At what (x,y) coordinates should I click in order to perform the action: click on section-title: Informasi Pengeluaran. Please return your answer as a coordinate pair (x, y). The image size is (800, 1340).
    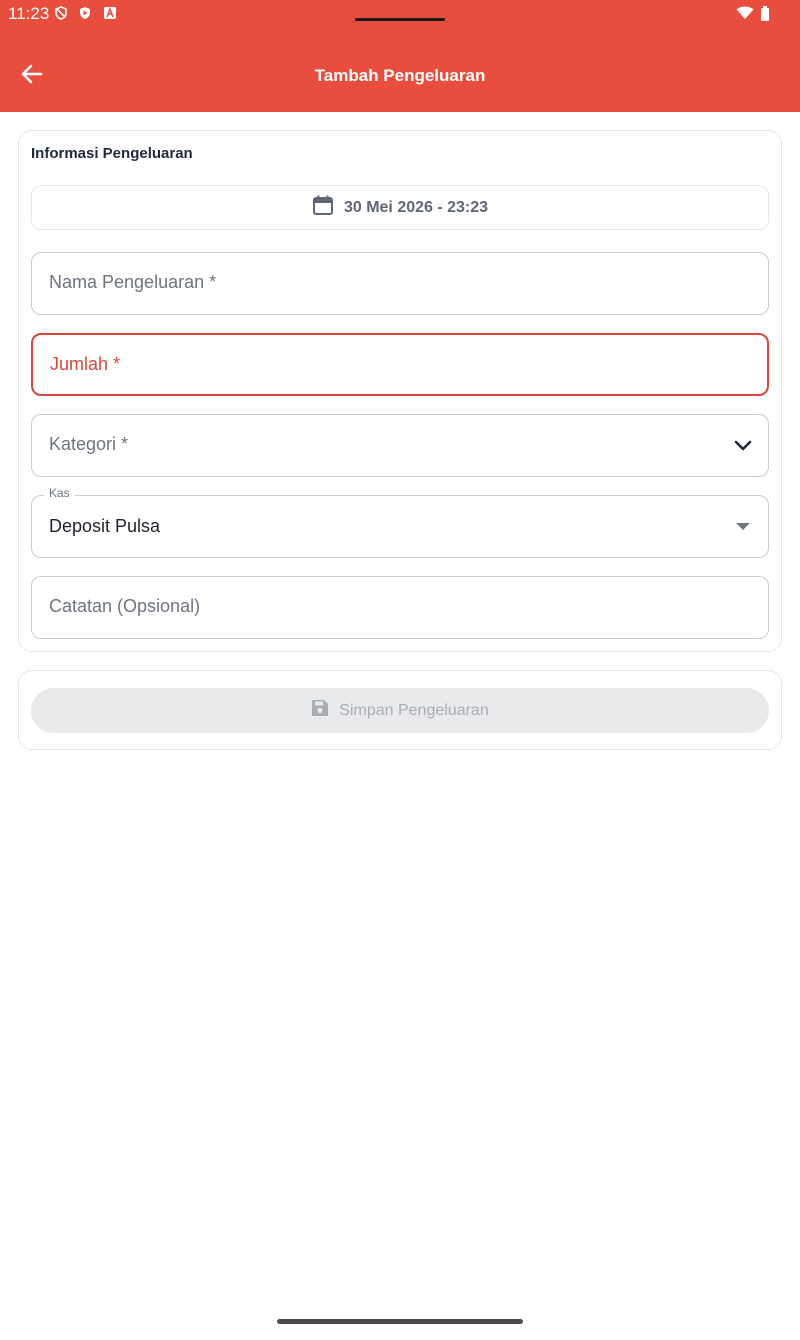
    Looking at the image, I should click on (112, 153).